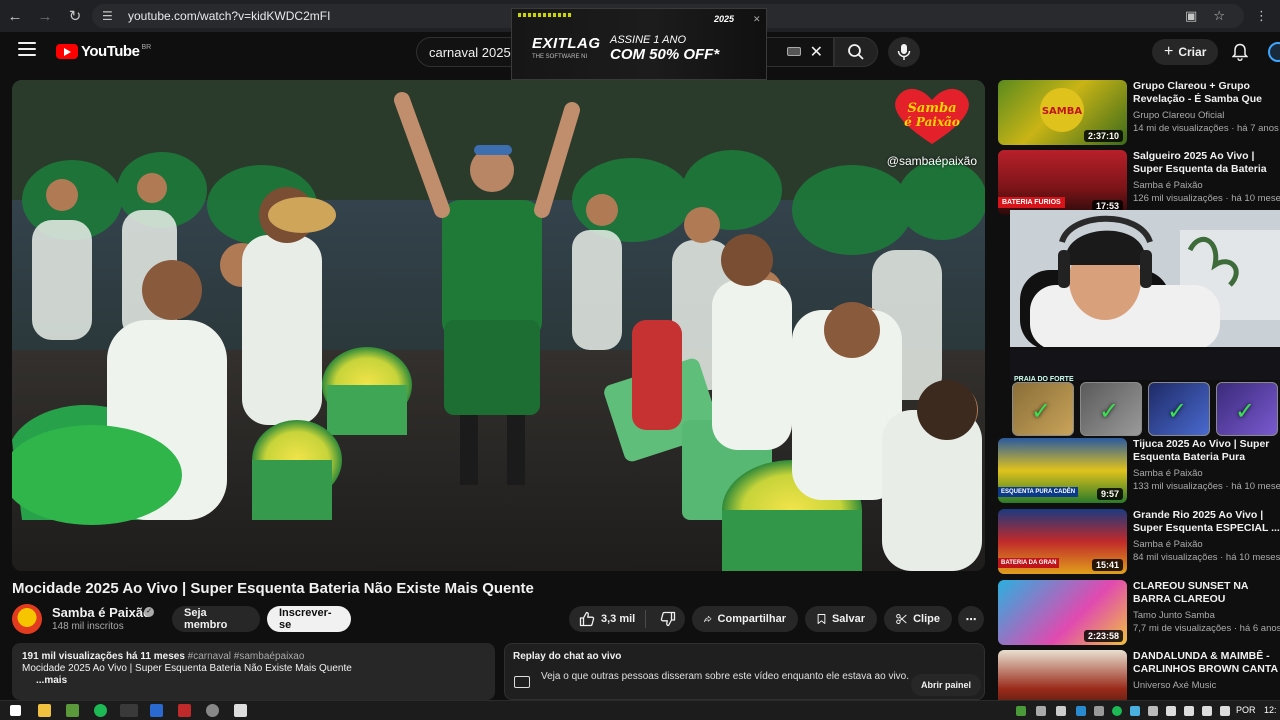  Describe the element at coordinates (566, 43) in the screenshot. I see `ad-brand: EXITLAG` at that location.